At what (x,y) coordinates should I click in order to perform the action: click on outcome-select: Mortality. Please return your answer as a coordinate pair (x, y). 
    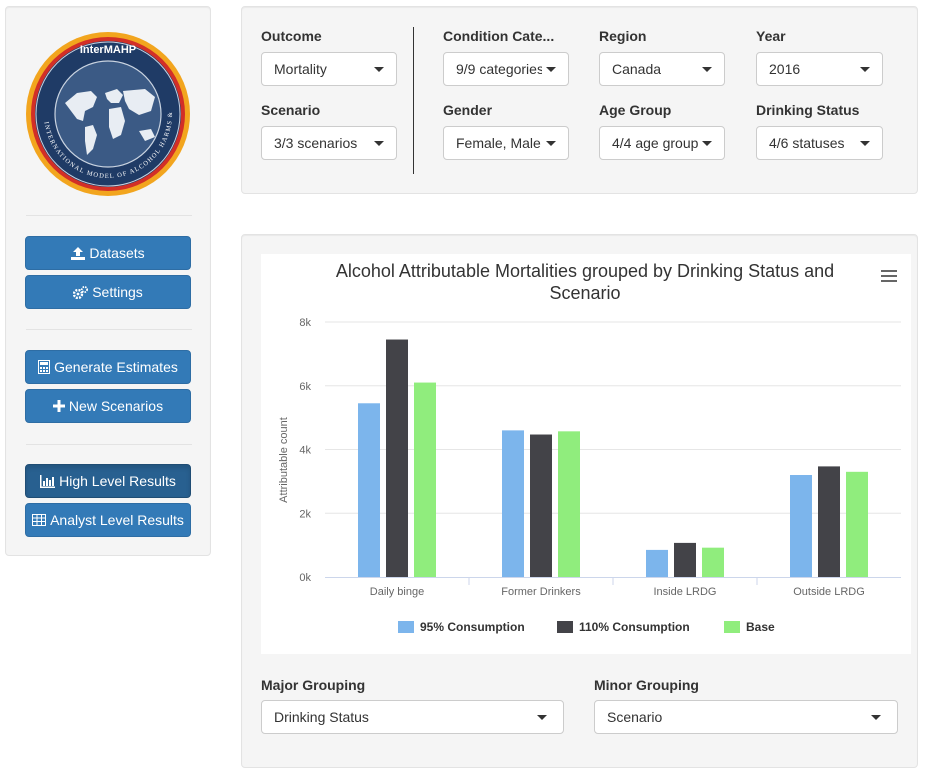
    Looking at the image, I should click on (329, 69).